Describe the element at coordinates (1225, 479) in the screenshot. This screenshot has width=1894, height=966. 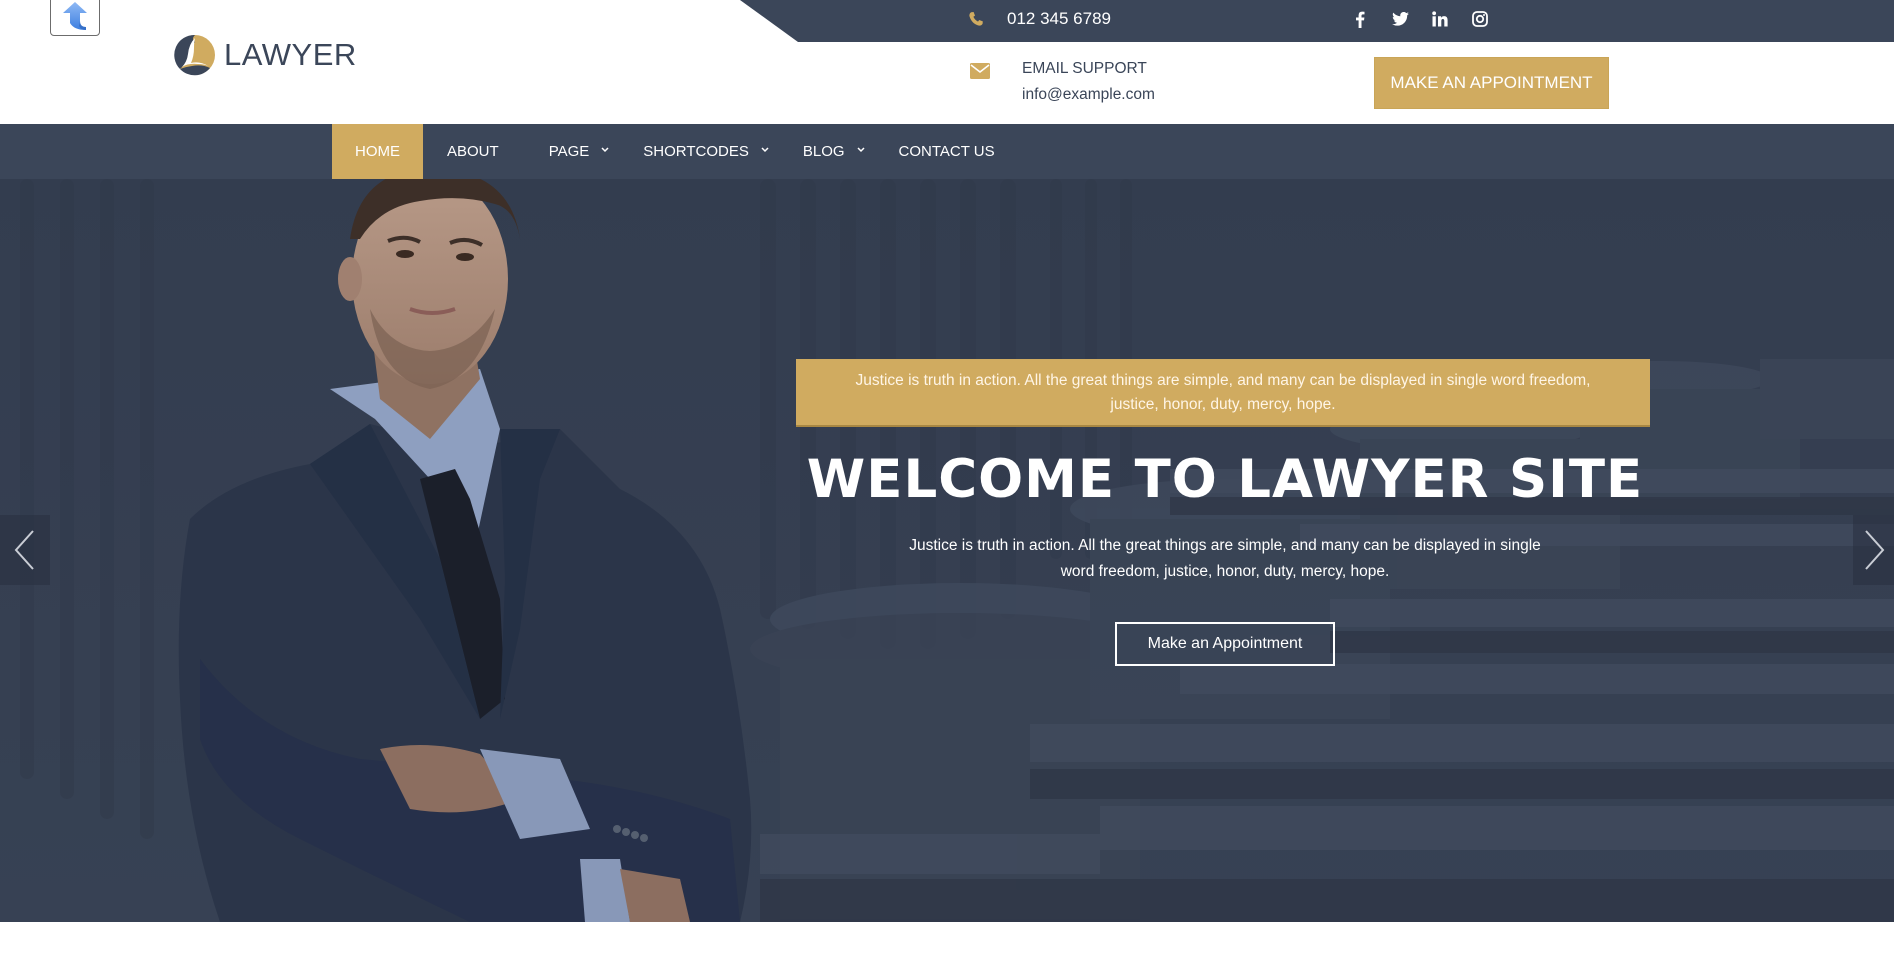
I see `hero-title: WELCOME TO LAWYER SITE` at that location.